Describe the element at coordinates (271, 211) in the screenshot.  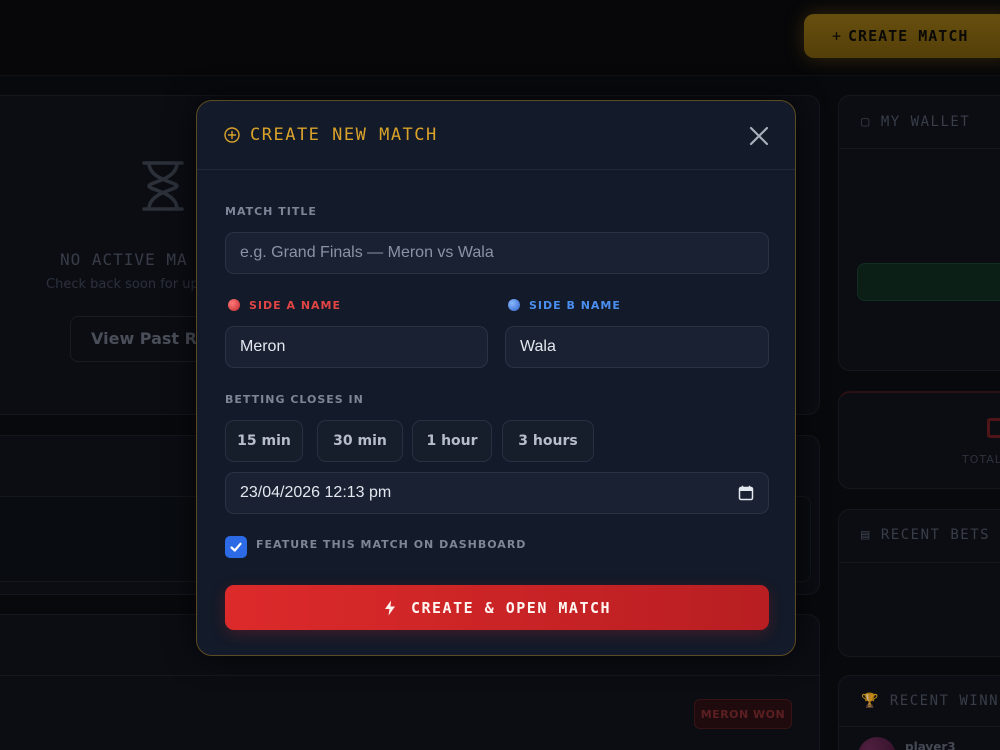
I see `match-title-label: MATCH TITLE` at that location.